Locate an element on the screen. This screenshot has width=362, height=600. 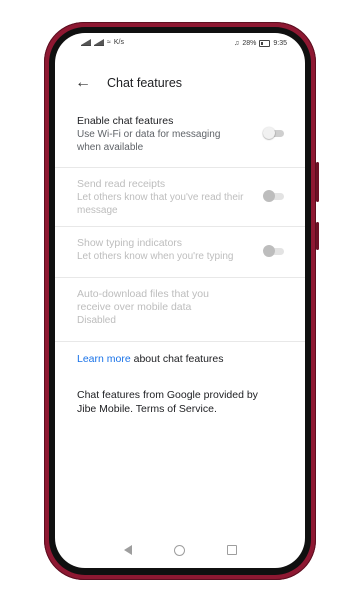
nav-bar is located at coordinates (180, 550).